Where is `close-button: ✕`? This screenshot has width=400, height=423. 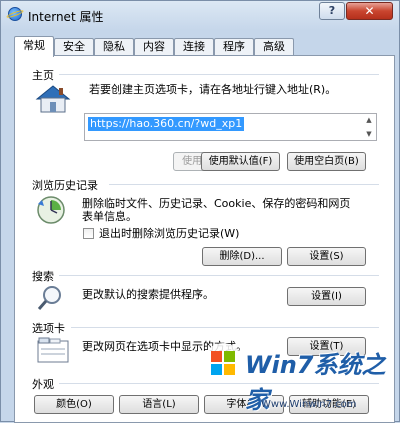
close-button: ✕ is located at coordinates (369, 11).